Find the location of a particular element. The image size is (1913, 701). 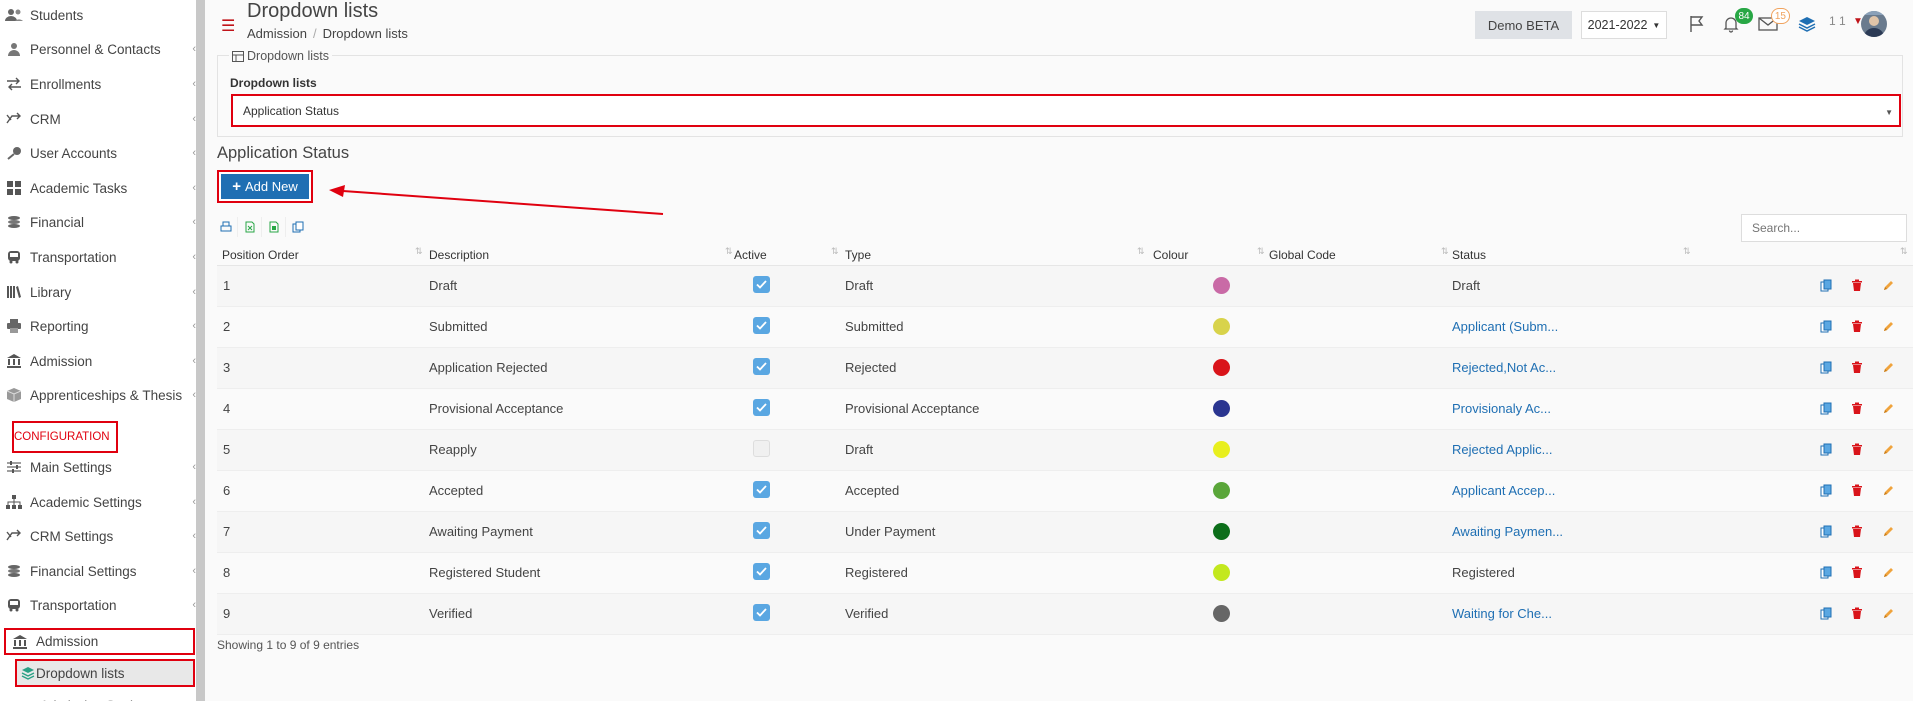

column-header: Global Code is located at coordinates (1302, 255).